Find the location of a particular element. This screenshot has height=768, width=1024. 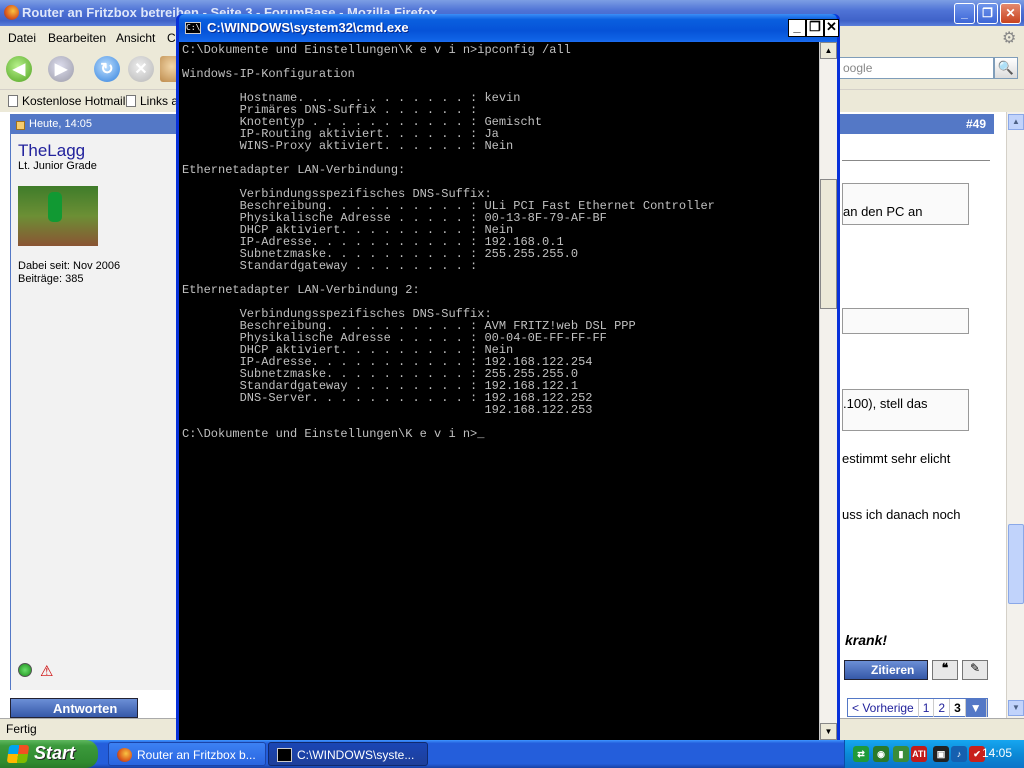

chevron-down-icon: ▼ is located at coordinates (976, 708).